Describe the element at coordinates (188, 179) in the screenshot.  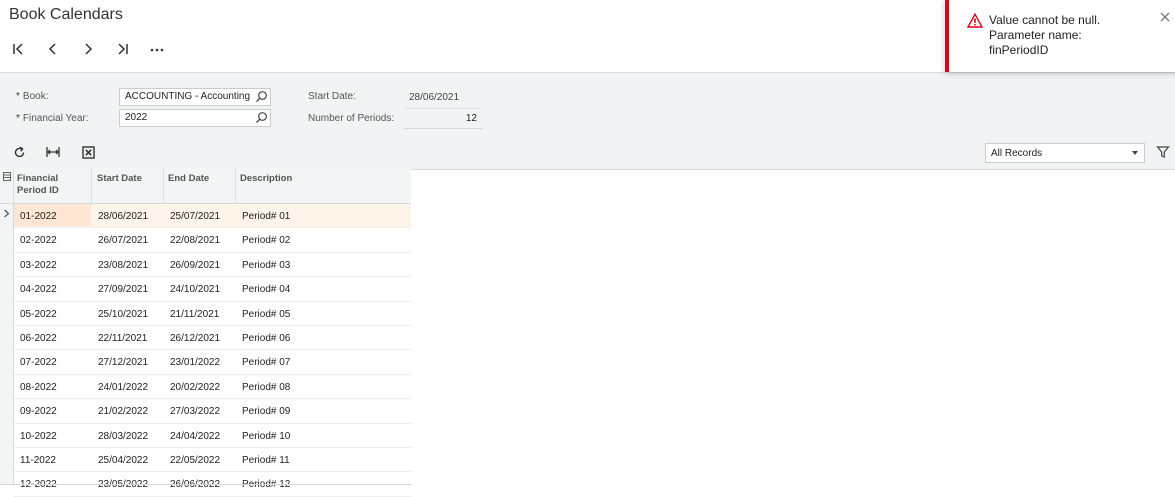
I see `column-header-end-date: End Date` at that location.